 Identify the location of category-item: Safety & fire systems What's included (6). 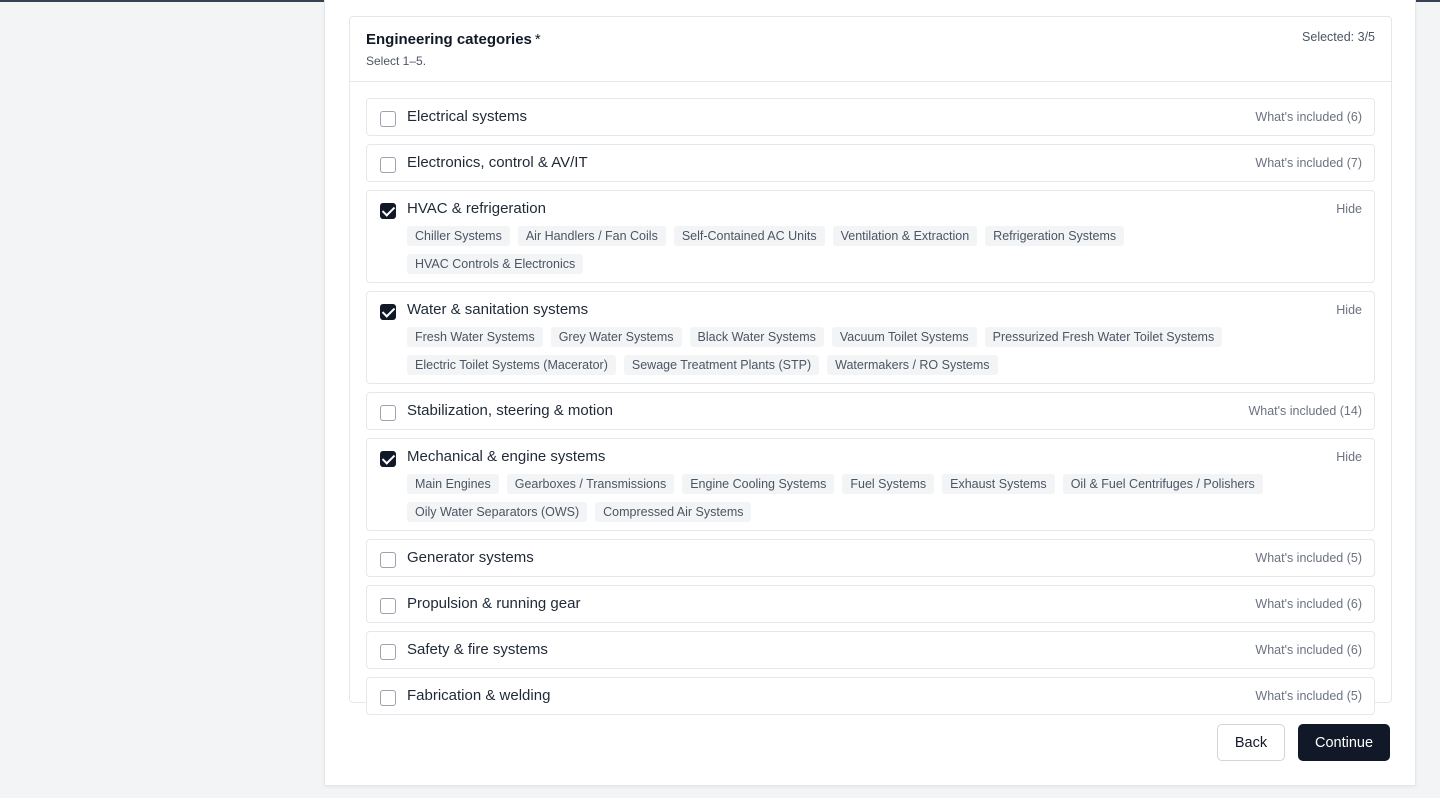
(870, 650).